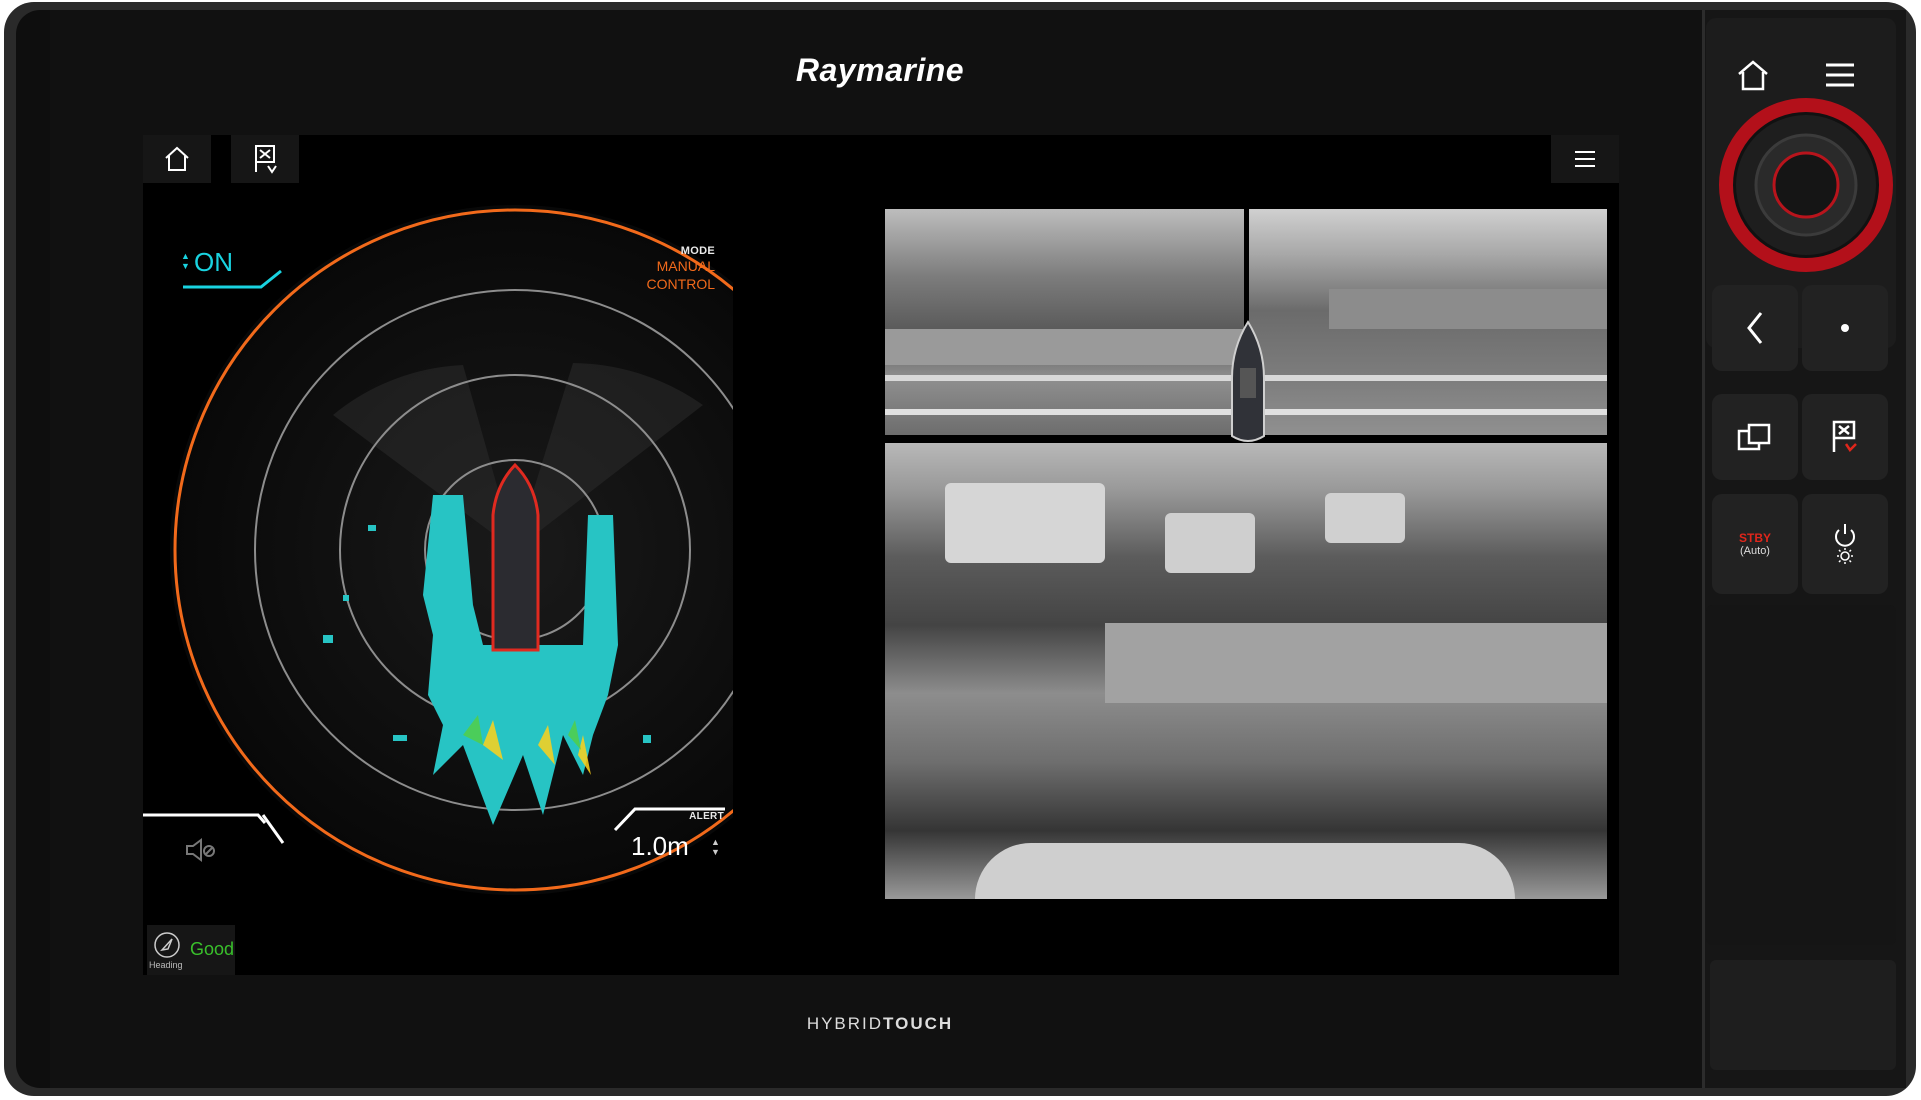 The height and width of the screenshot is (1100, 1921). I want to click on heading-compass-icon, so click(167, 945).